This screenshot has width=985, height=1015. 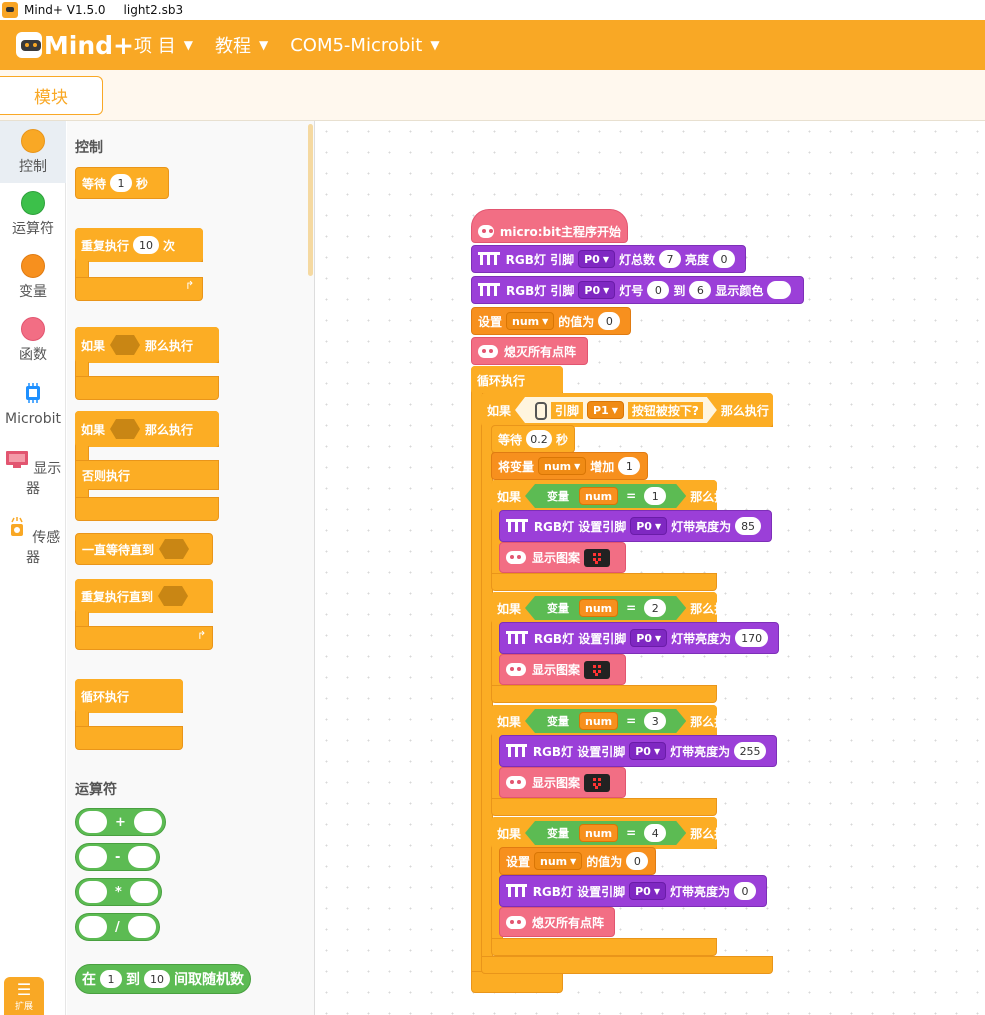 I want to click on if-num-1-header: 如果 变量 num = 1 那么执行, so click(x=614, y=496).